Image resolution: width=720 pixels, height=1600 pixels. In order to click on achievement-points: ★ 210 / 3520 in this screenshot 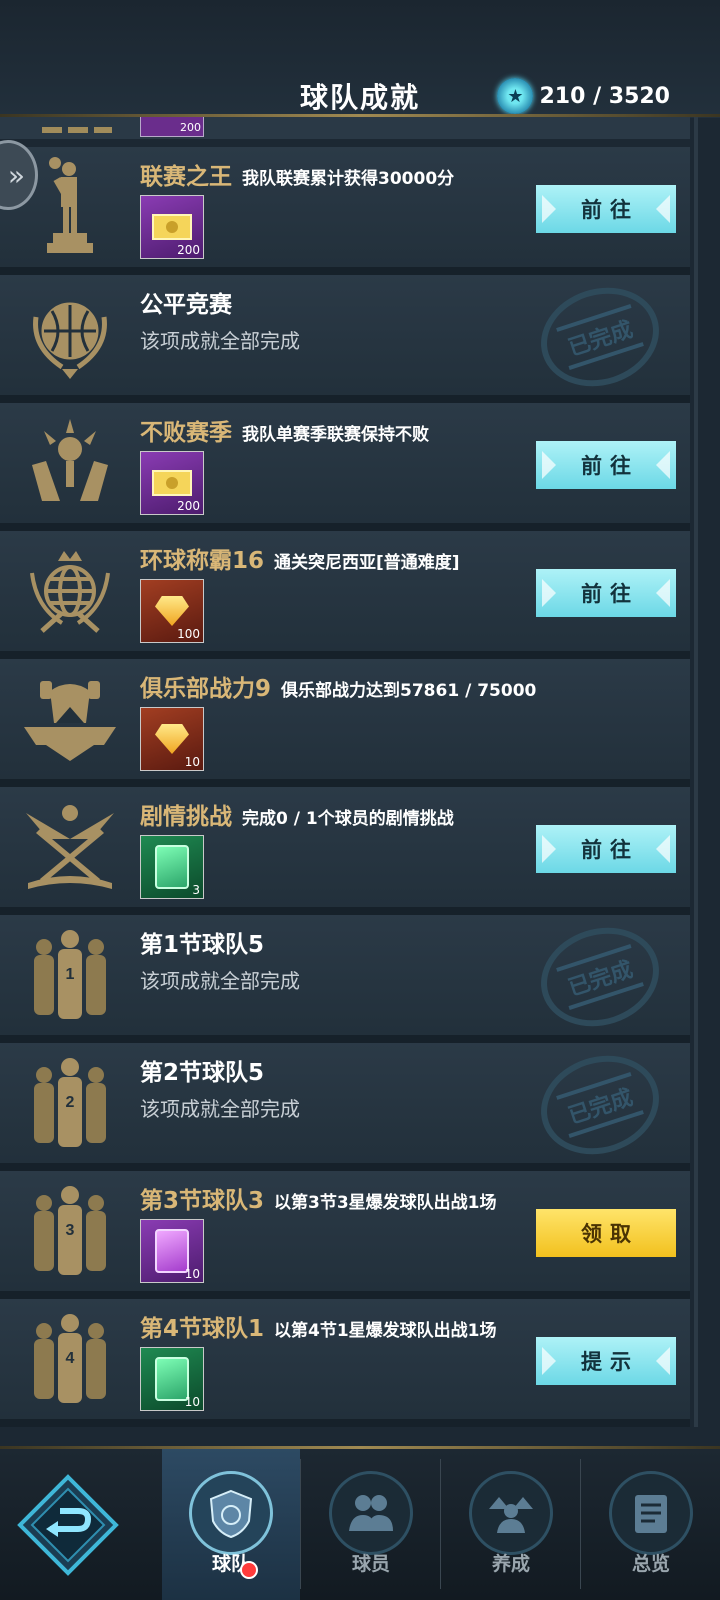, I will do `click(583, 96)`.